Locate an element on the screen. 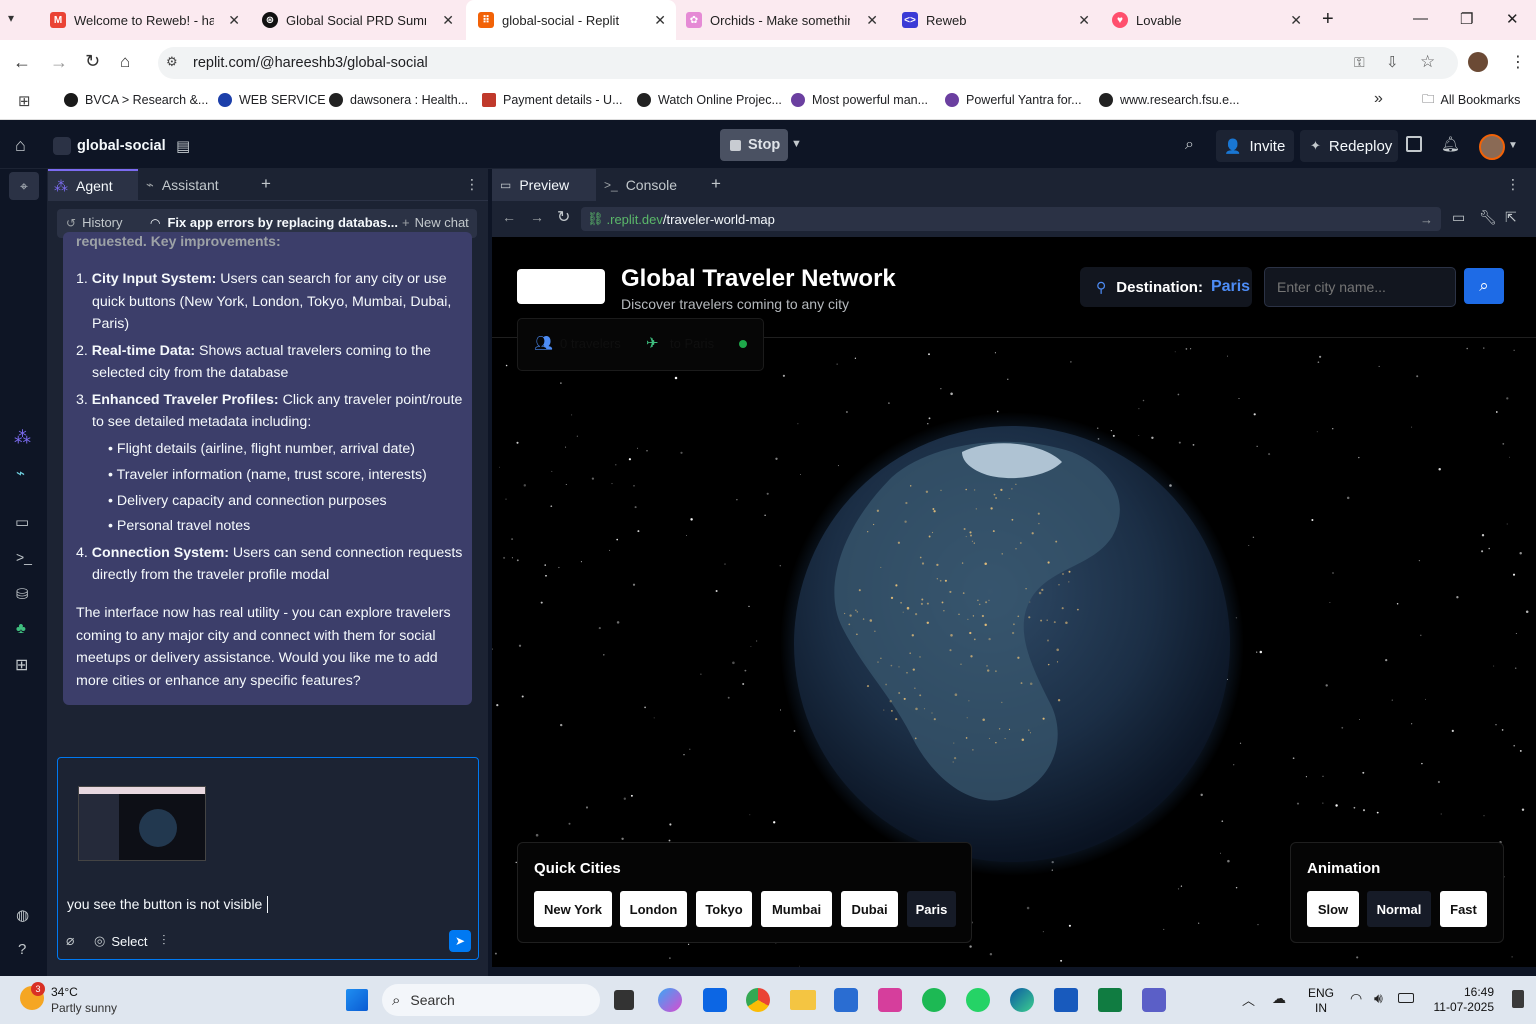  show-hidden-icons-chevron: ︿ is located at coordinates (1248, 999).